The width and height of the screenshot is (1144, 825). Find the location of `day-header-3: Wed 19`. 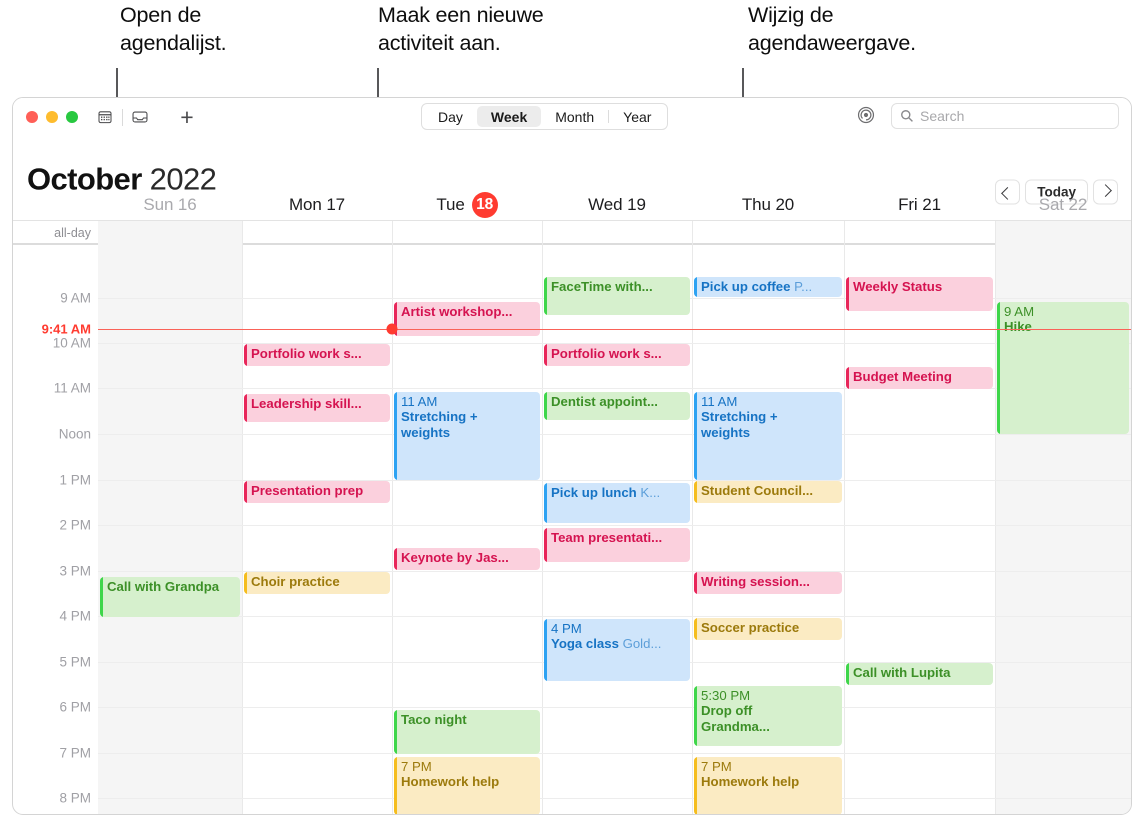

day-header-3: Wed 19 is located at coordinates (617, 204).